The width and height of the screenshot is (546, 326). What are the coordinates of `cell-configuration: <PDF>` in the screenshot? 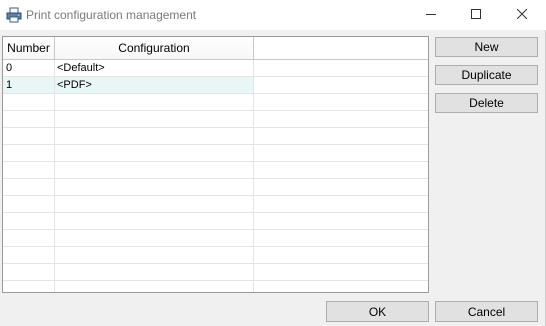 It's located at (154, 85).